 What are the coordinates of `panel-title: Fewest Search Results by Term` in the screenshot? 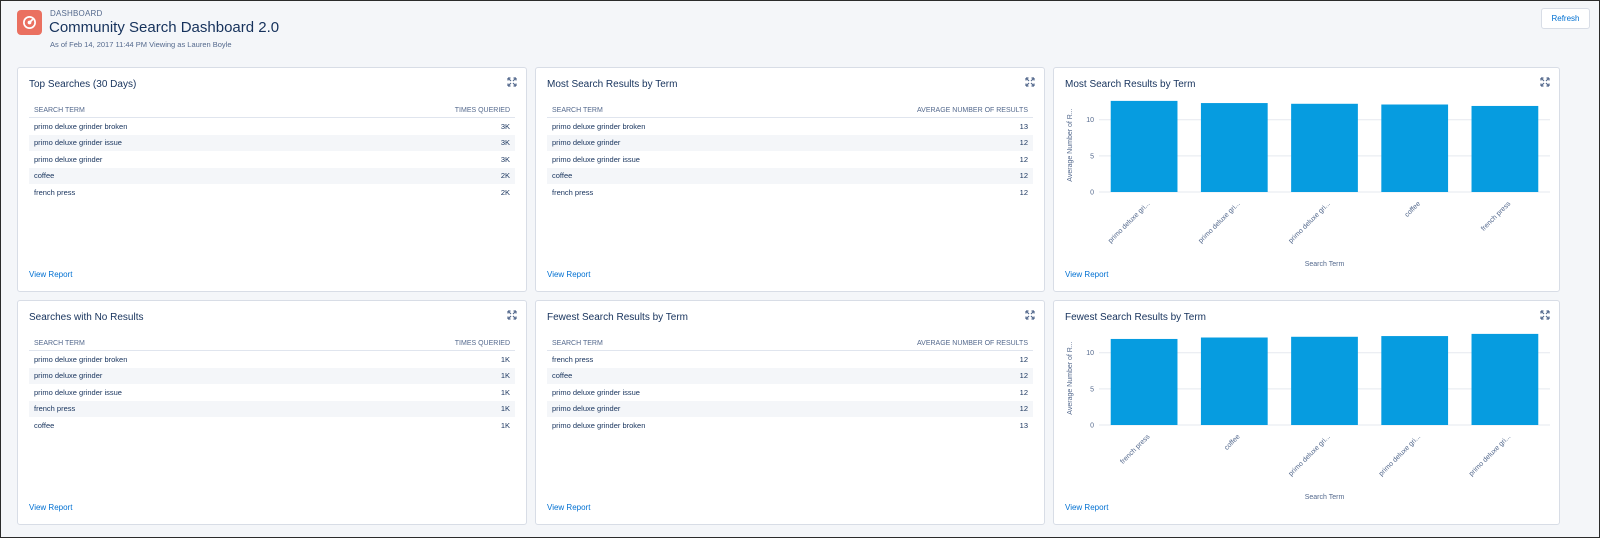 It's located at (617, 317).